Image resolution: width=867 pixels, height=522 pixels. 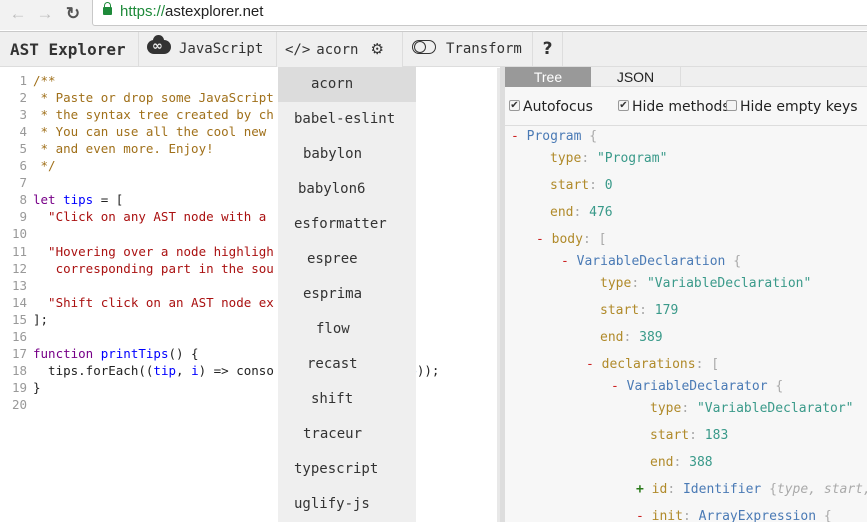 I want to click on parser-option-babylon: babylon, so click(x=347, y=154).